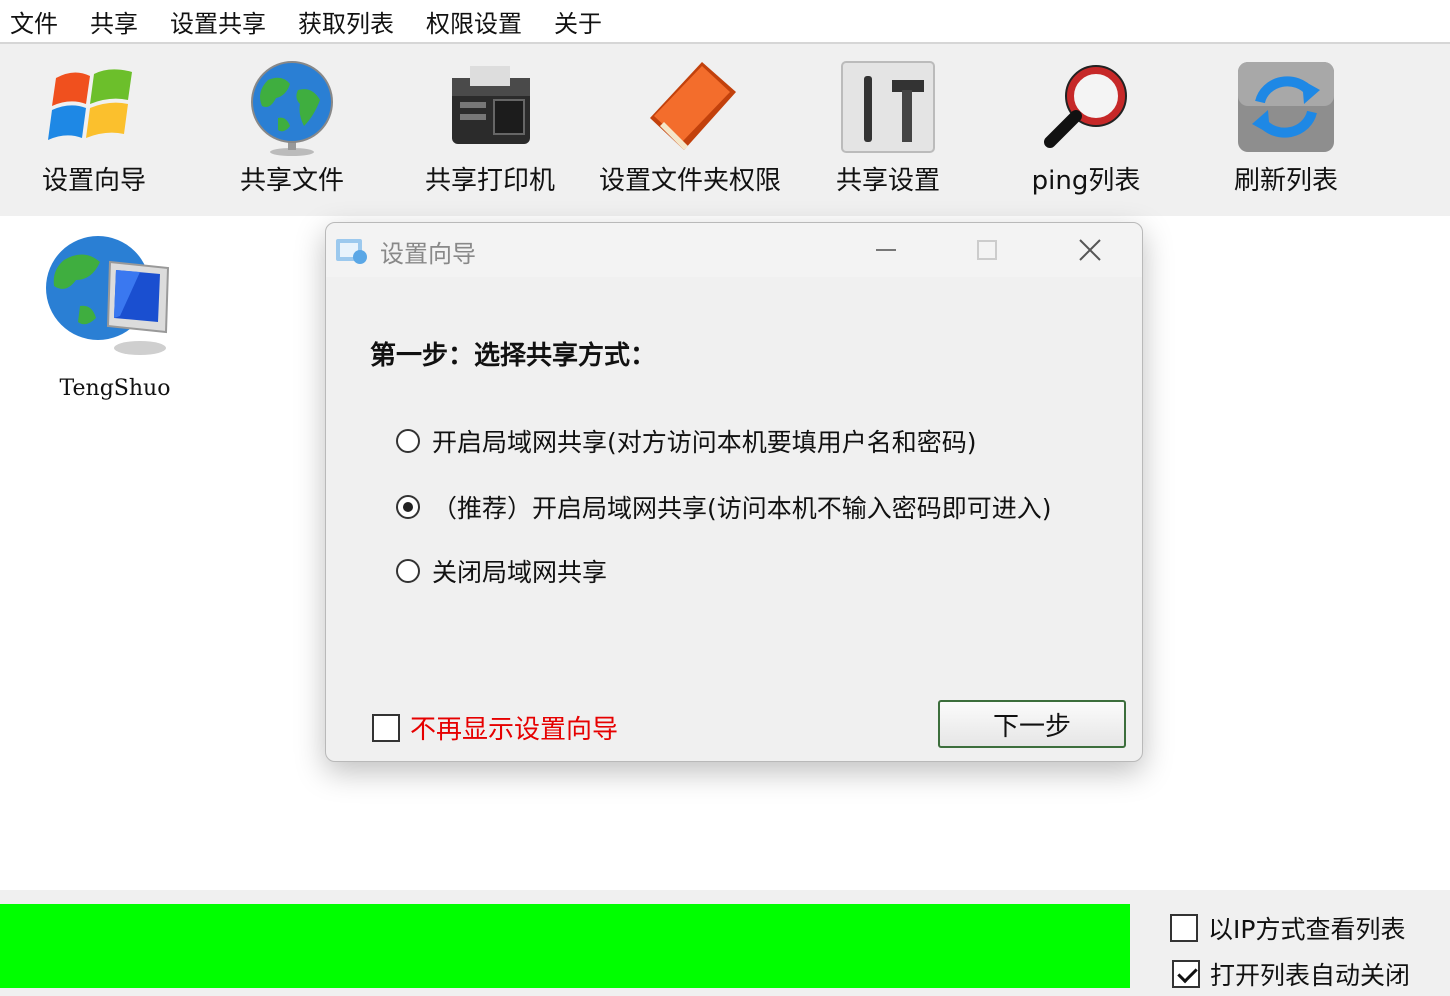 The image size is (1450, 996). What do you see at coordinates (693, 106) in the screenshot?
I see `notebook-icon` at bounding box center [693, 106].